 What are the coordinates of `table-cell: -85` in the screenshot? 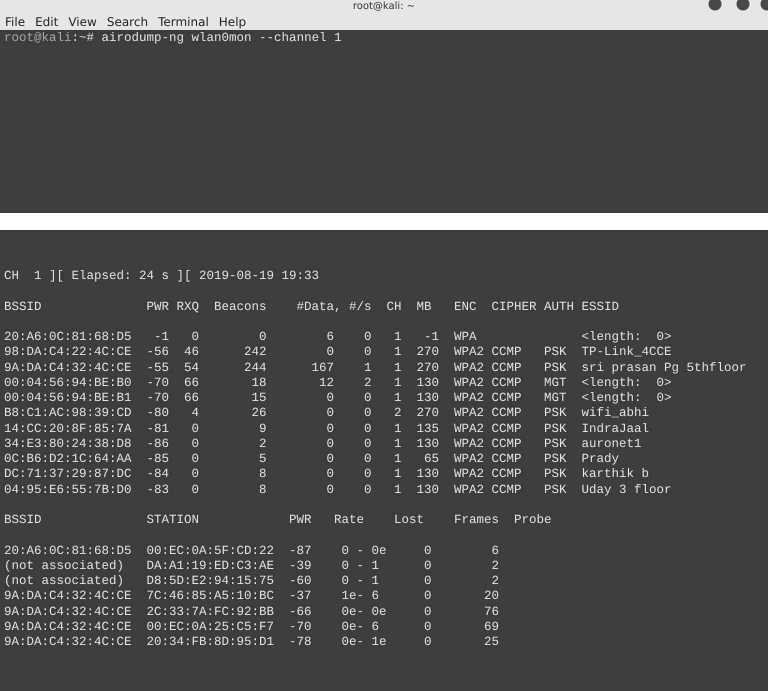 It's located at (158, 459).